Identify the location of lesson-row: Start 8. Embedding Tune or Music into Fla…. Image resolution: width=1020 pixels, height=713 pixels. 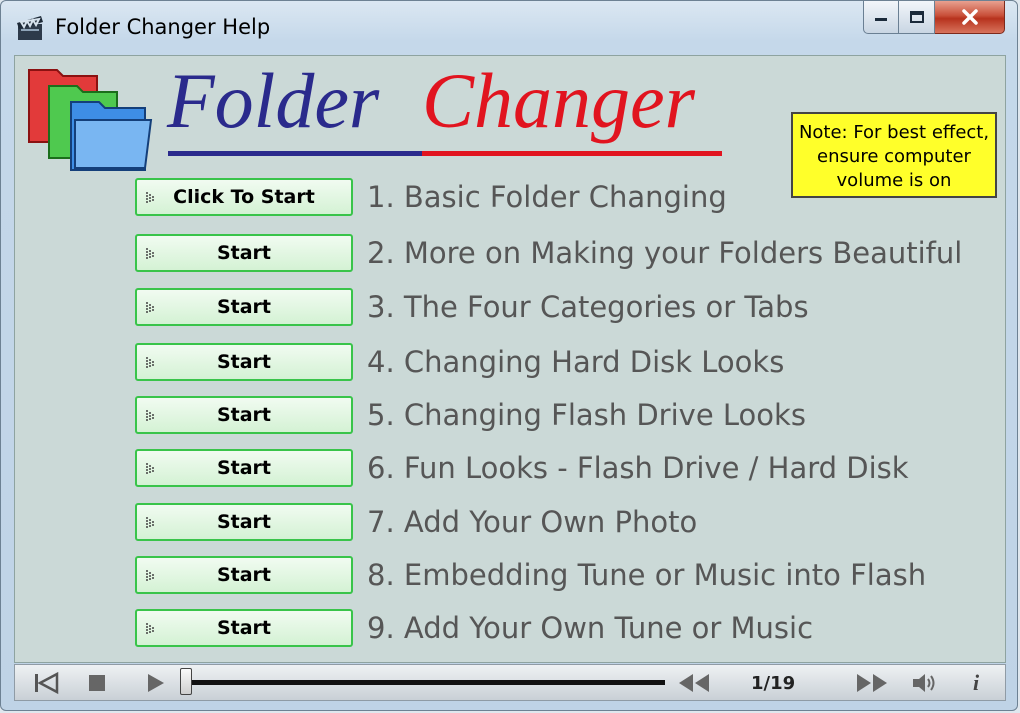
(565, 576).